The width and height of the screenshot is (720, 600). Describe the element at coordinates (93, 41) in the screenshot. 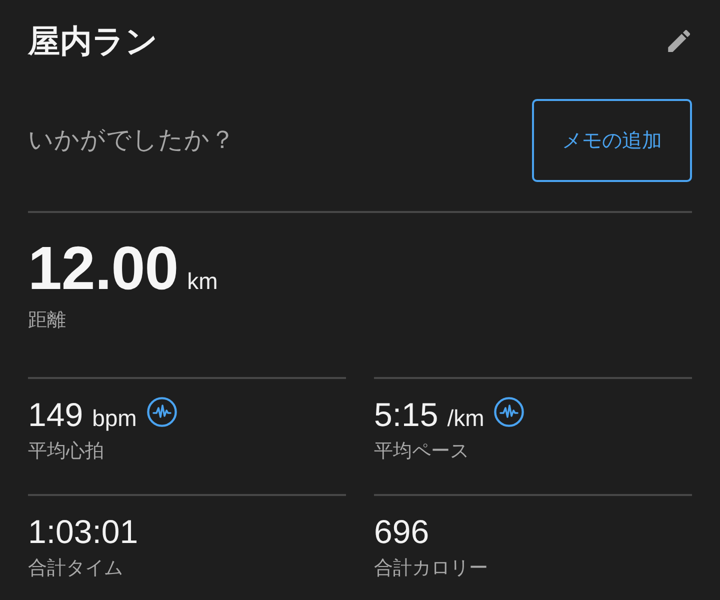

I see `activity-title: 屋内ラン` at that location.